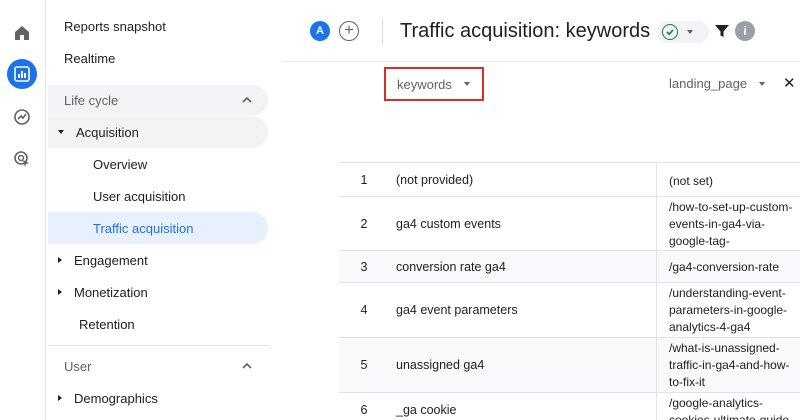  What do you see at coordinates (158, 132) in the screenshot?
I see `nav-acquisition: Acquisition` at bounding box center [158, 132].